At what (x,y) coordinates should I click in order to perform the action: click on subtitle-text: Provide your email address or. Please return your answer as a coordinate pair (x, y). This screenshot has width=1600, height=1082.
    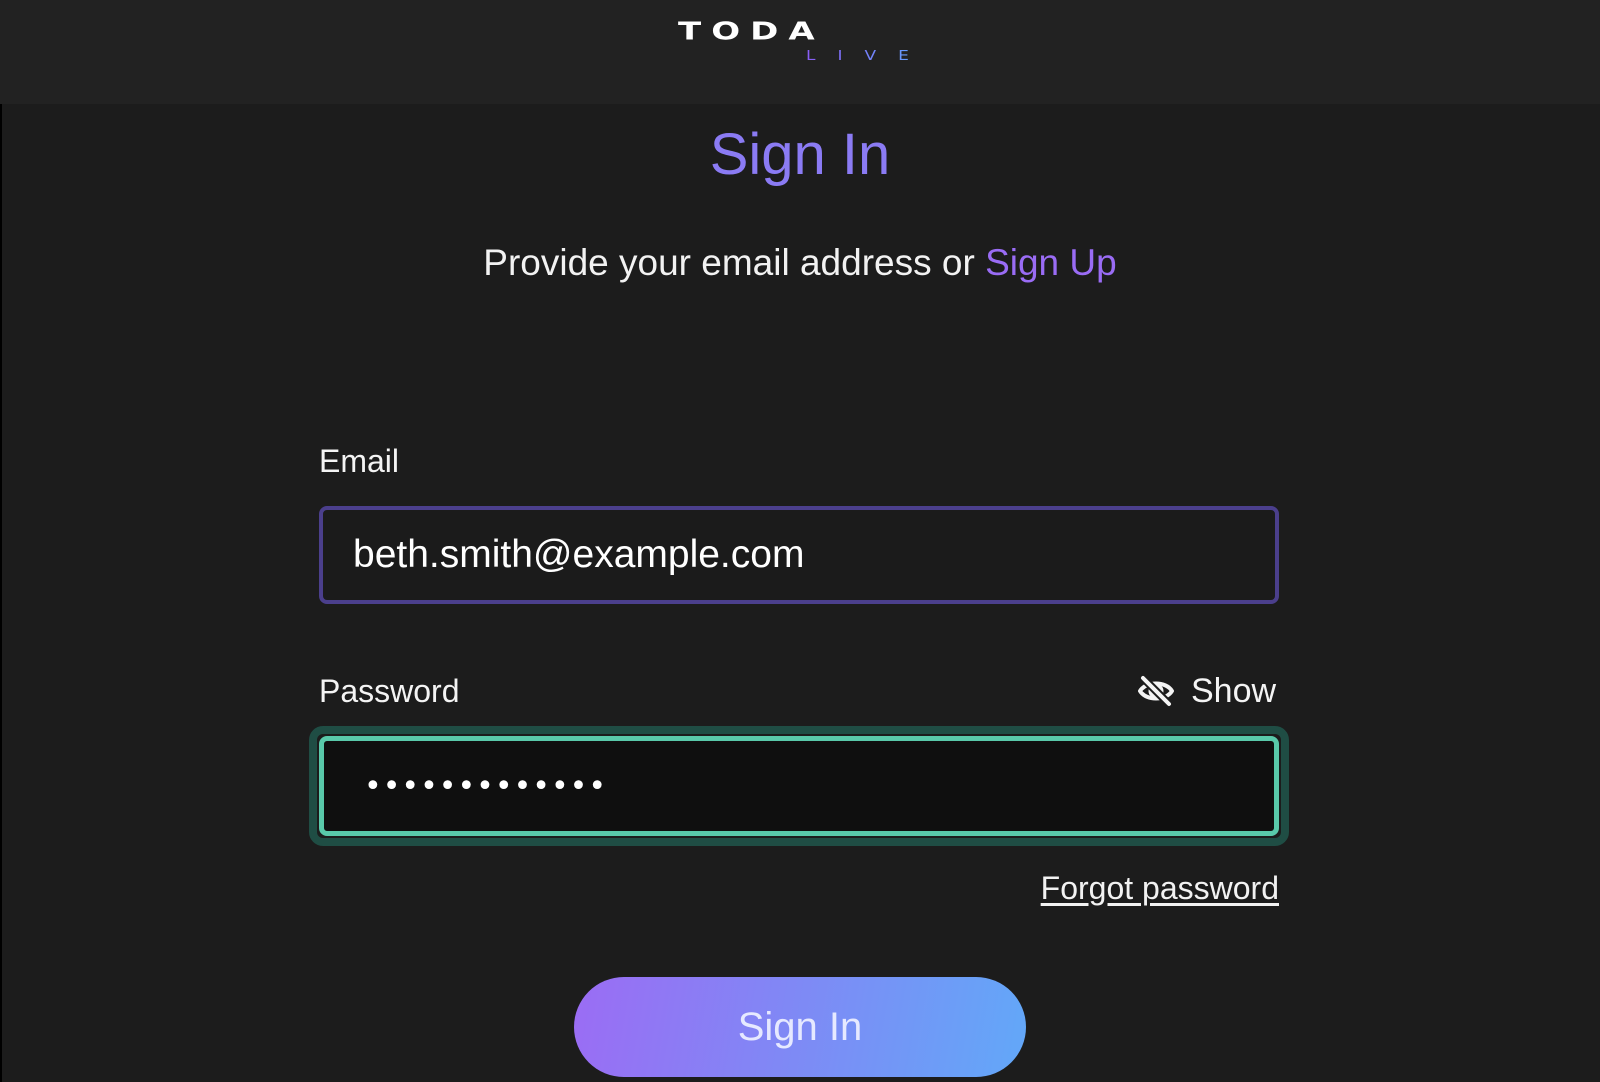
    Looking at the image, I should click on (729, 262).